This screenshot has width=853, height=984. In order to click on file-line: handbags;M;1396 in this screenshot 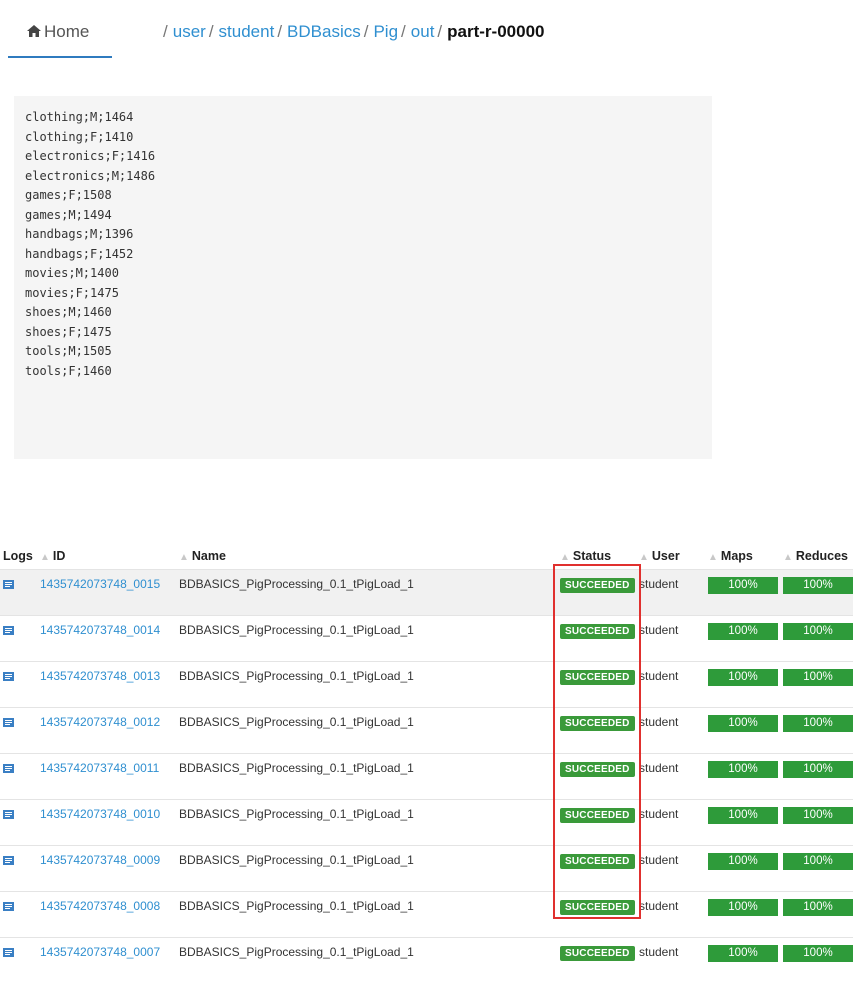, I will do `click(79, 234)`.